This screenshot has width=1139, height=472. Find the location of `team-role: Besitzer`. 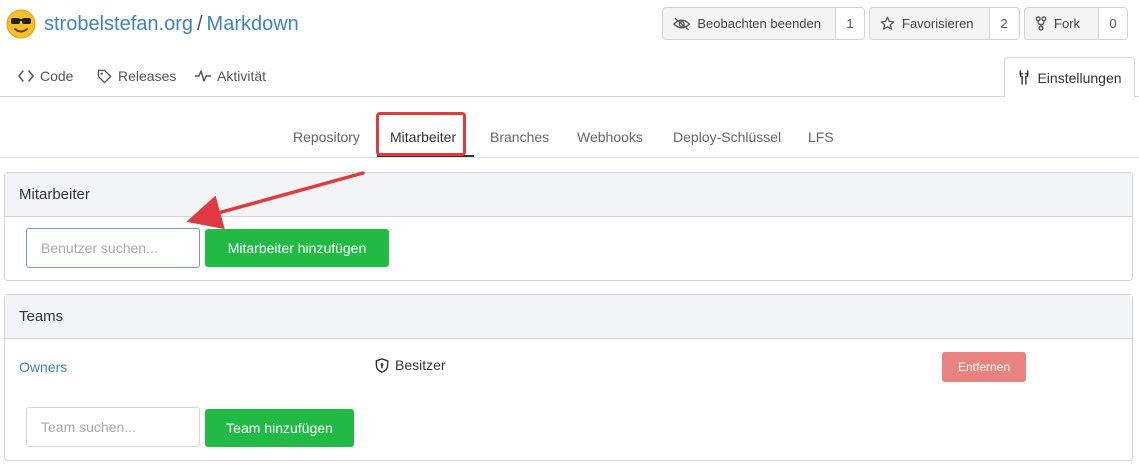

team-role: Besitzer is located at coordinates (410, 365).